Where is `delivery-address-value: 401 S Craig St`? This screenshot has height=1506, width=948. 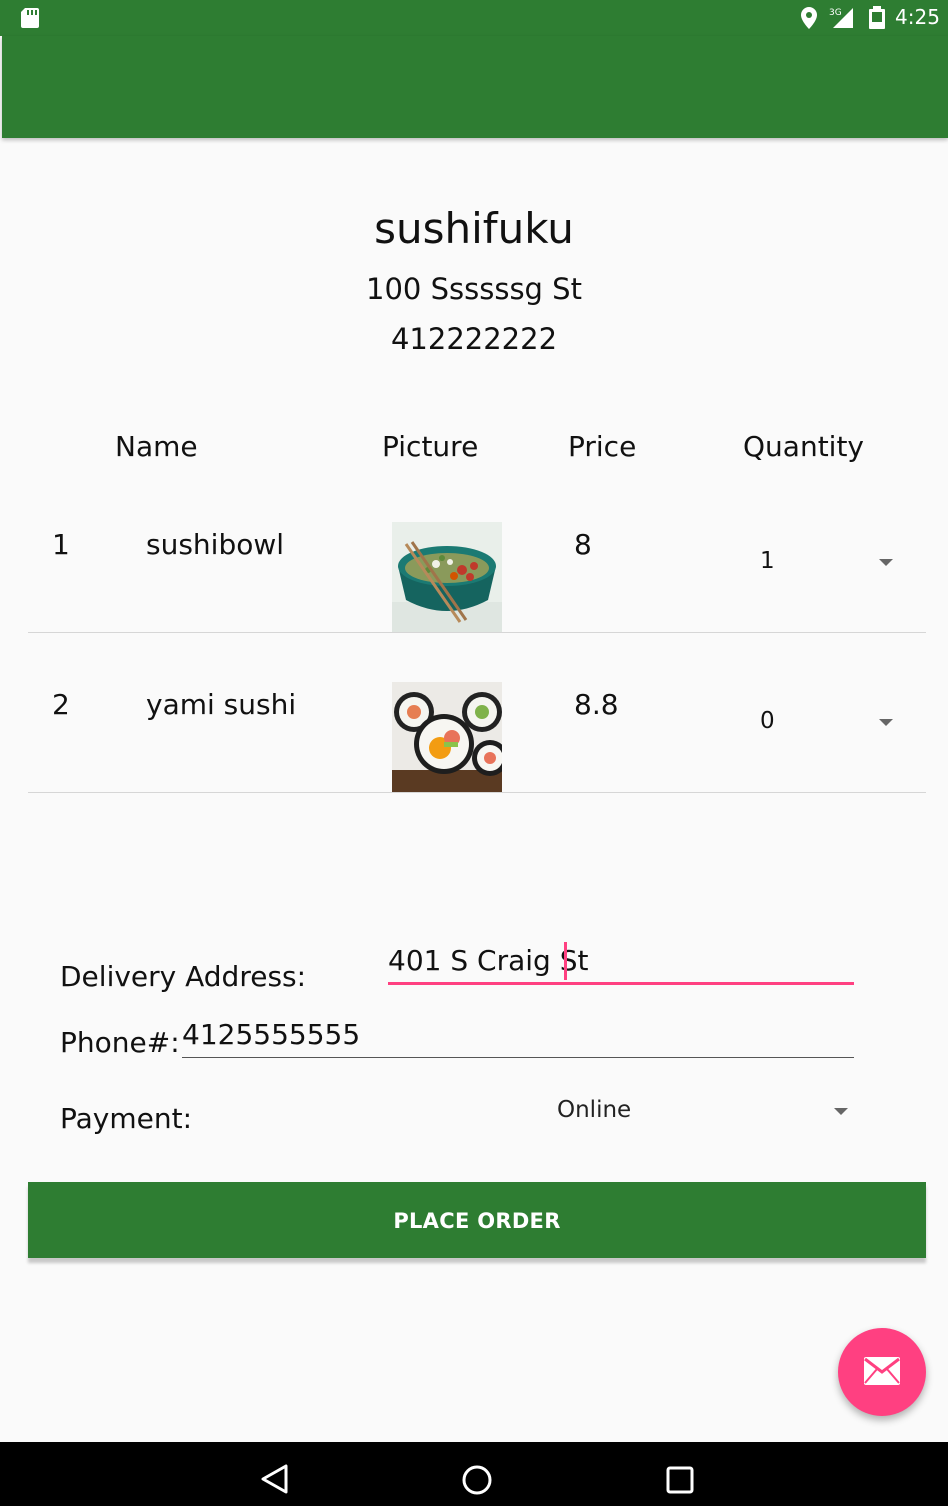
delivery-address-value: 401 S Craig St is located at coordinates (488, 960).